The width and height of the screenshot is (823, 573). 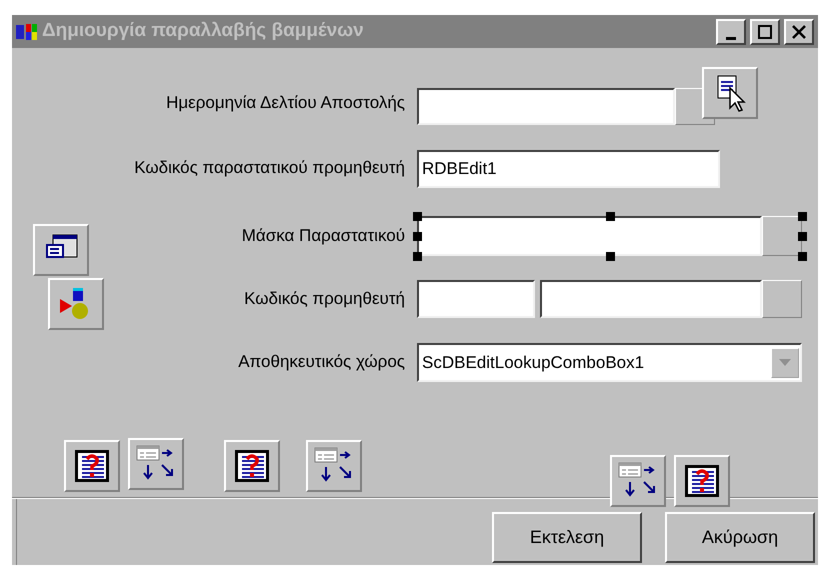 I want to click on combo-box: ScDBEditLookupComboBox1, so click(x=609, y=362).